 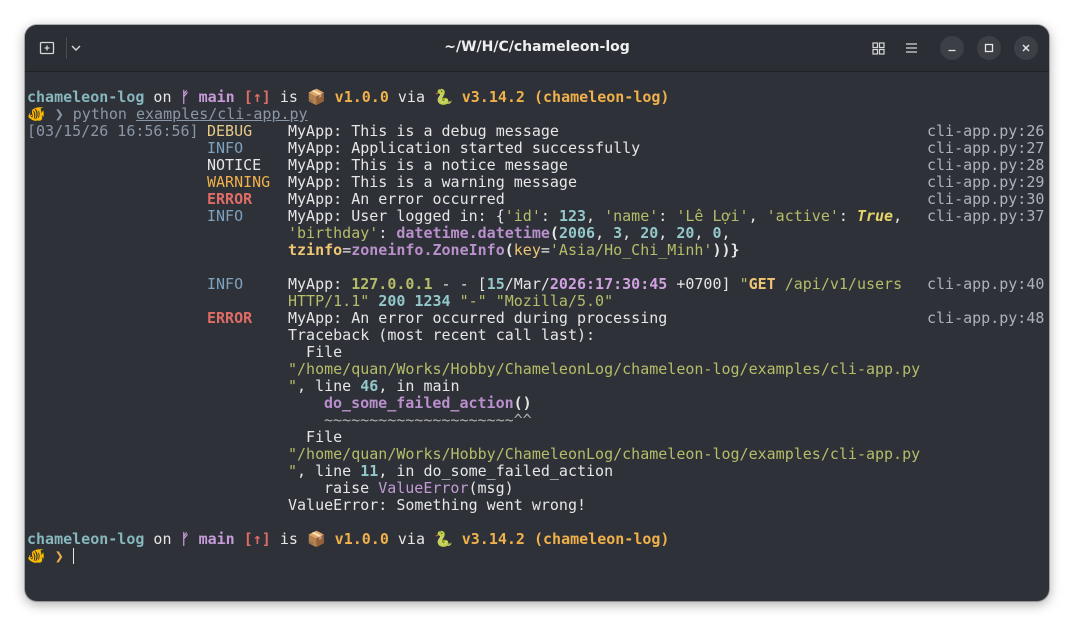 I want to click on command-argument: examples/cli-app.py, so click(x=222, y=114).